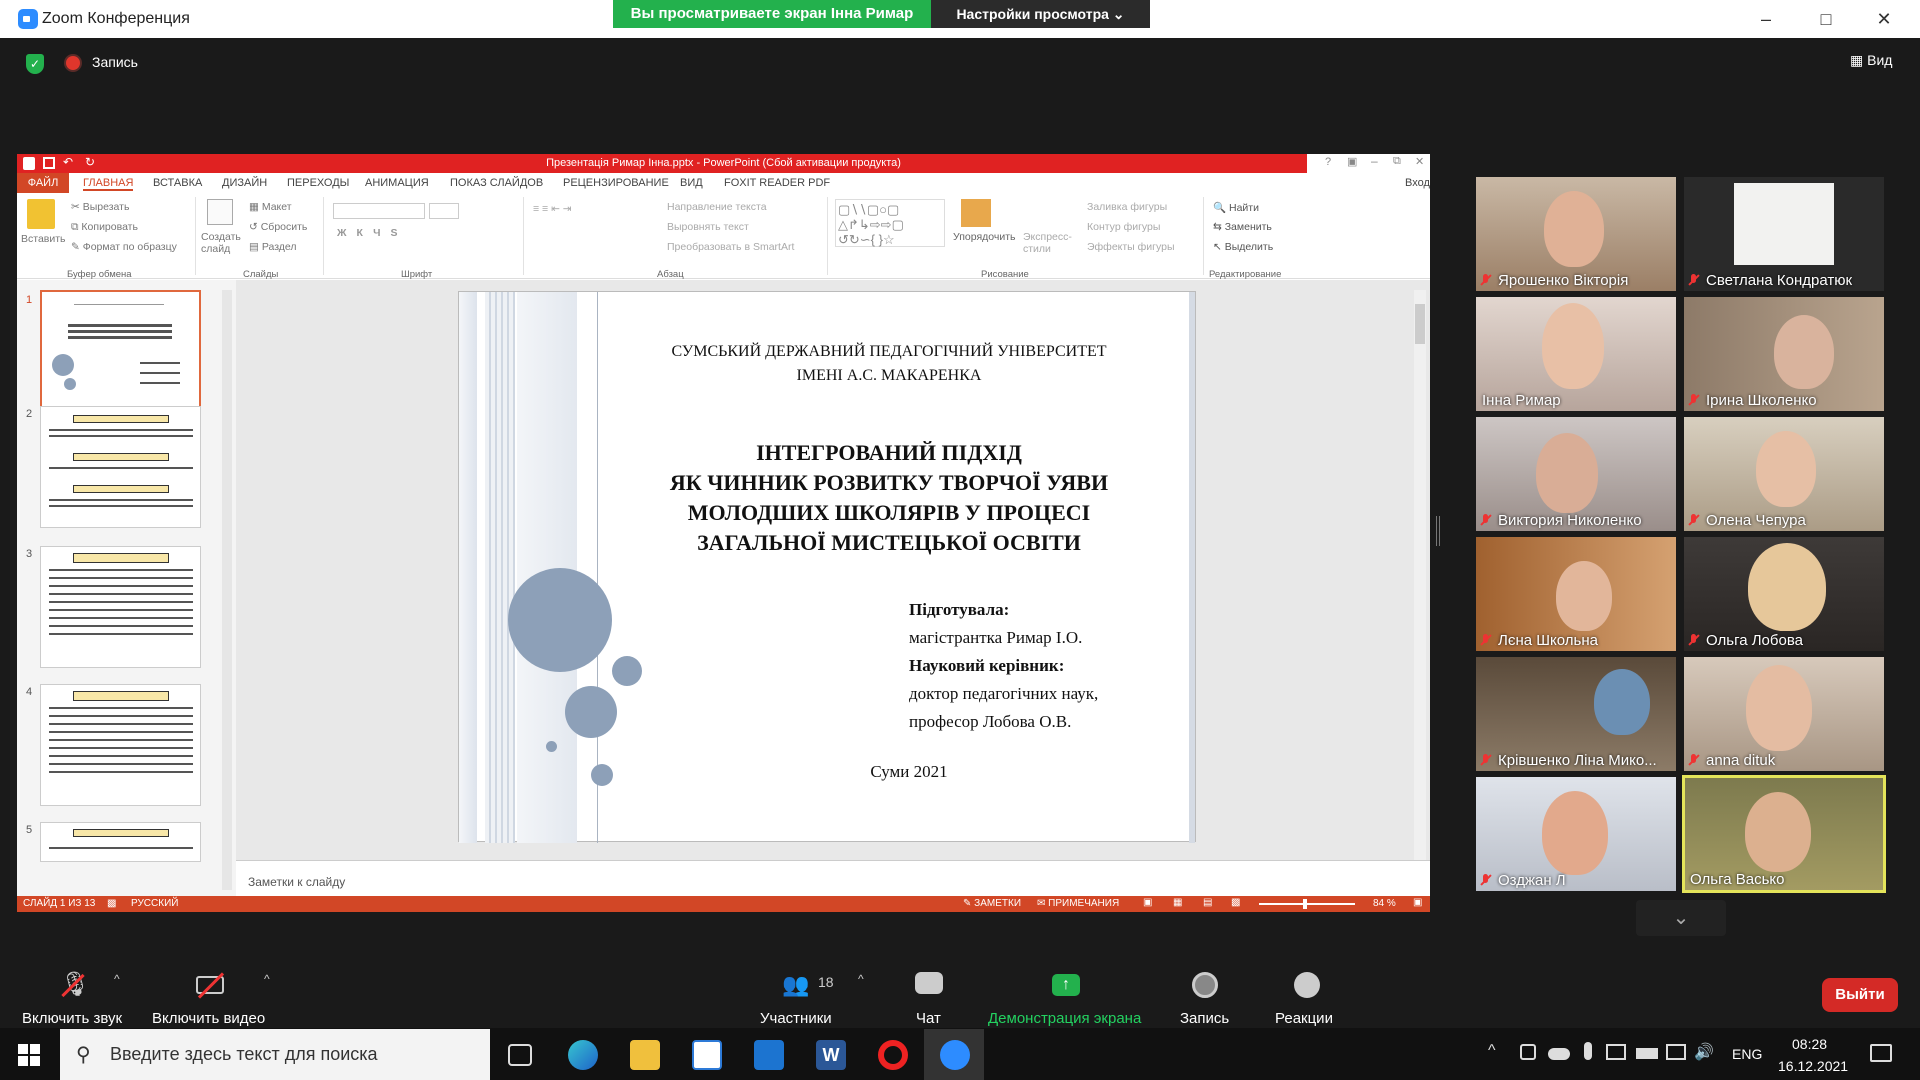  What do you see at coordinates (1704, 1052) in the screenshot?
I see `volume-icon: 🔊` at bounding box center [1704, 1052].